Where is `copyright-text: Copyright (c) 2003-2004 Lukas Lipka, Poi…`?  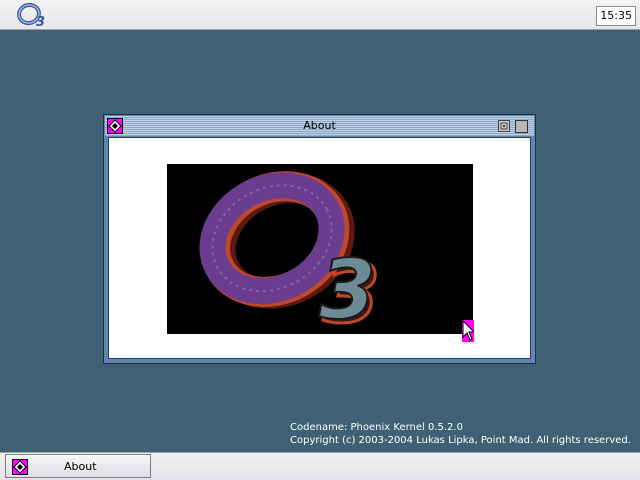 copyright-text: Copyright (c) 2003-2004 Lukas Lipka, Poi… is located at coordinates (460, 440).